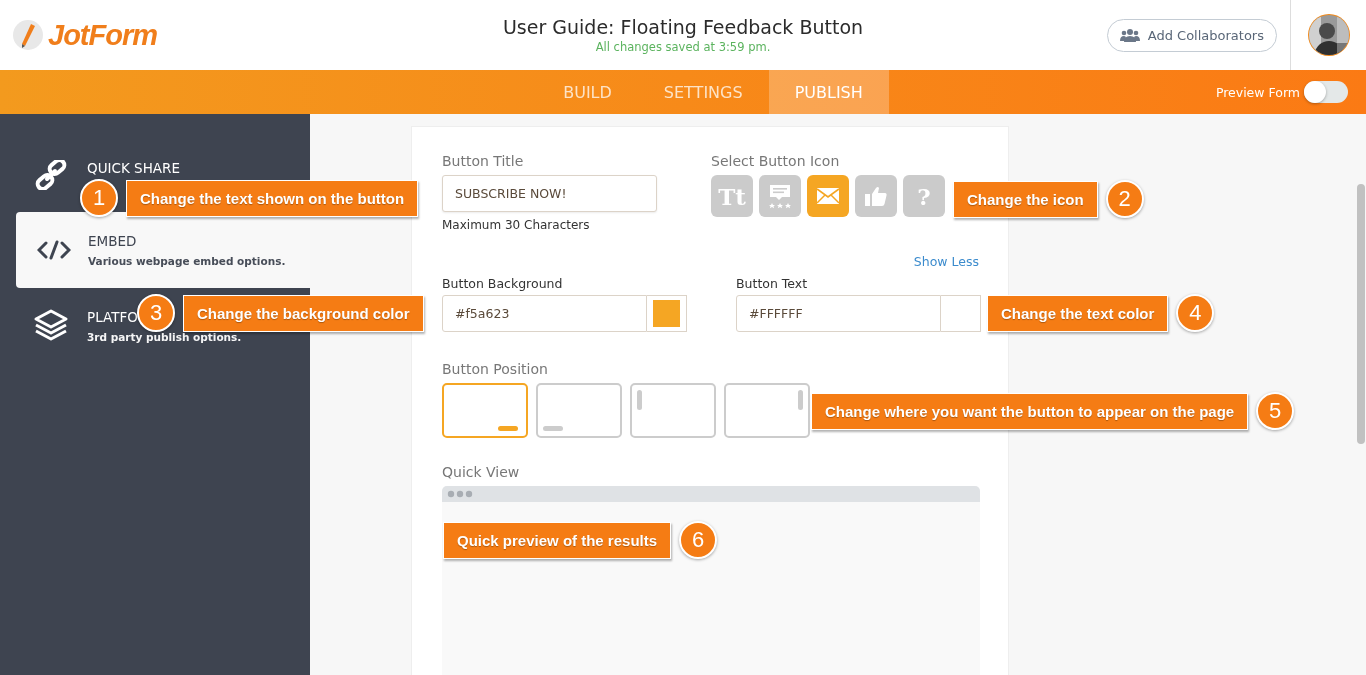 This screenshot has height=675, width=1366. Describe the element at coordinates (557, 540) in the screenshot. I see `callout-tooltip: Quick preview of the results` at that location.